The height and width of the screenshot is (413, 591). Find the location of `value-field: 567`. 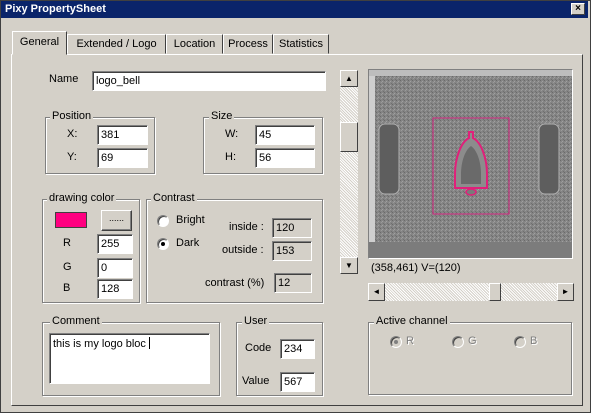

value-field: 567 is located at coordinates (297, 382).